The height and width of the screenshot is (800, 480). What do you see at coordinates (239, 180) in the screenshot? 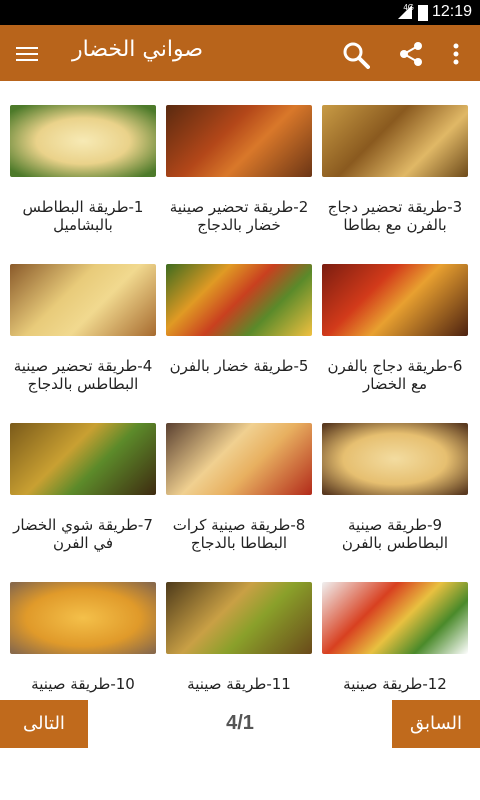
I see `list-item: 2-طريقة تحضير صينية خضار بالدجاج` at bounding box center [239, 180].